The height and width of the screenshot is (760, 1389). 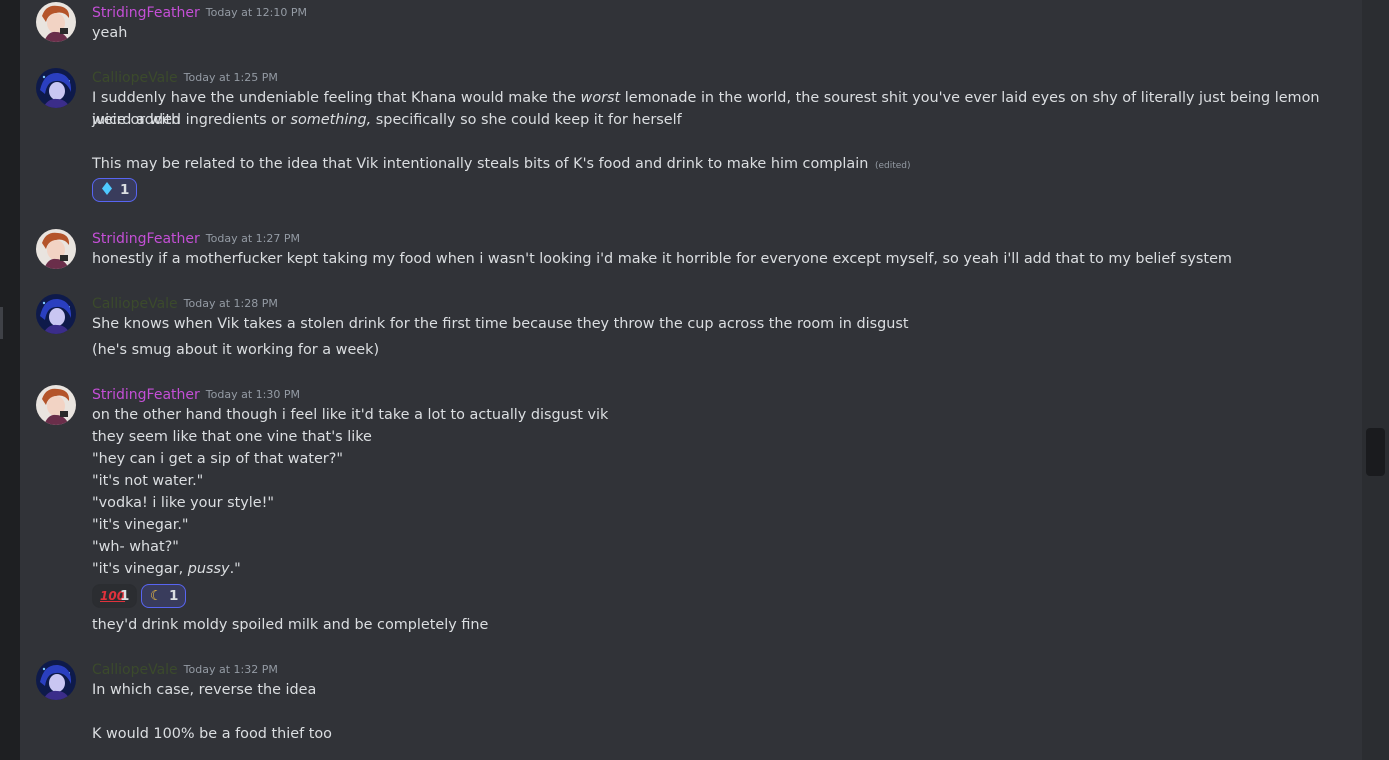 What do you see at coordinates (110, 33) in the screenshot?
I see `message-text: yeah` at bounding box center [110, 33].